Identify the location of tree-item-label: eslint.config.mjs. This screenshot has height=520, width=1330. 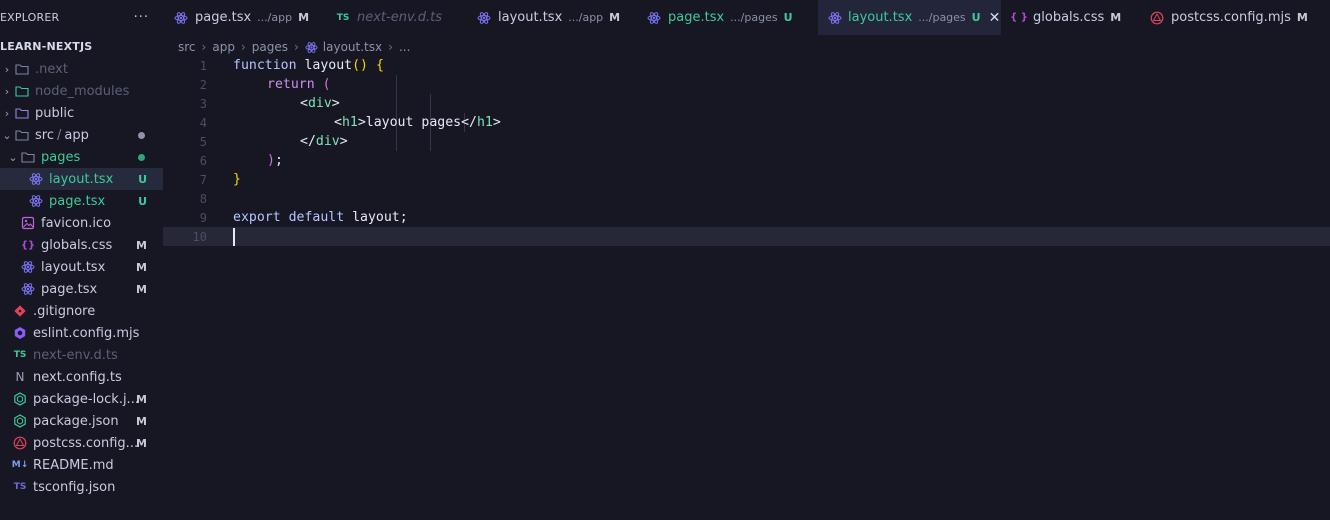
(86, 333).